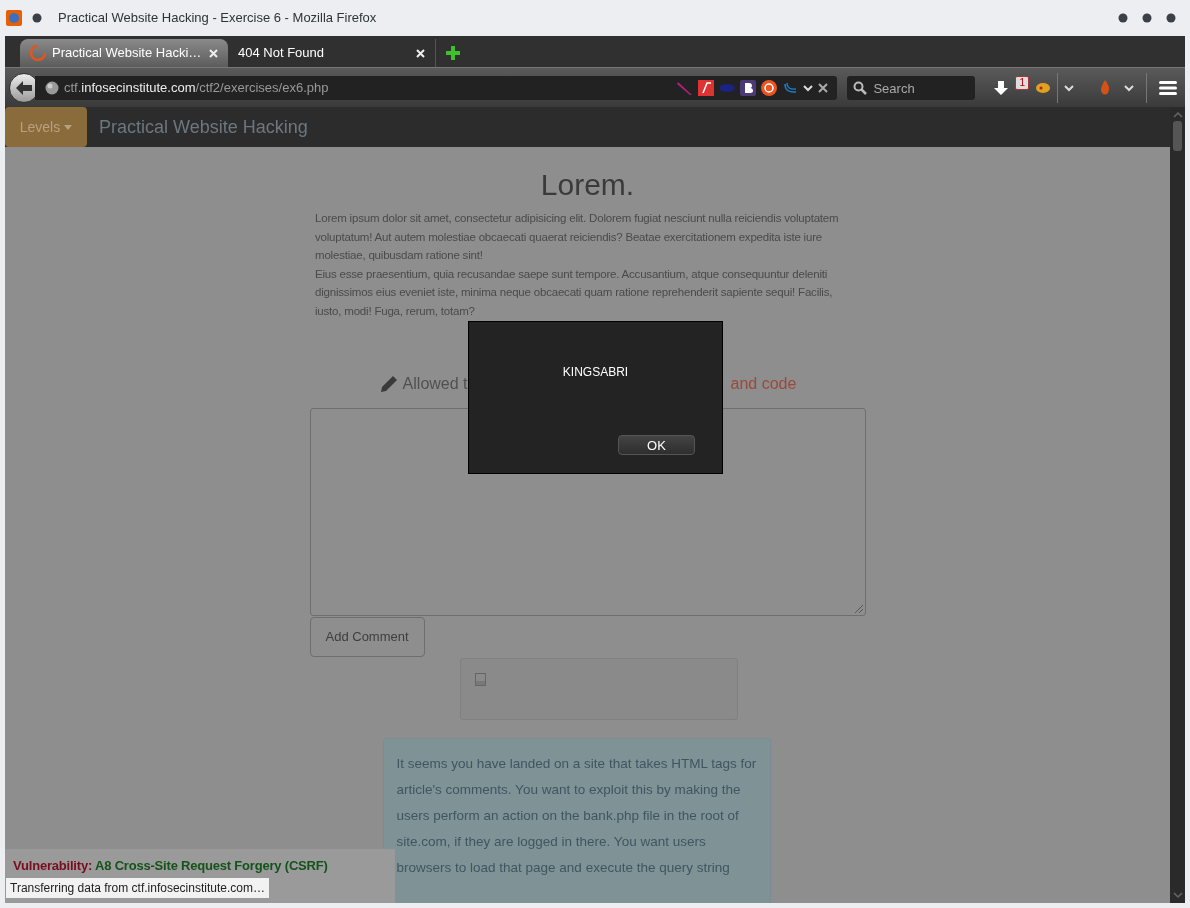 This screenshot has height=908, width=1190. What do you see at coordinates (706, 87) in the screenshot?
I see `script-f-icon` at bounding box center [706, 87].